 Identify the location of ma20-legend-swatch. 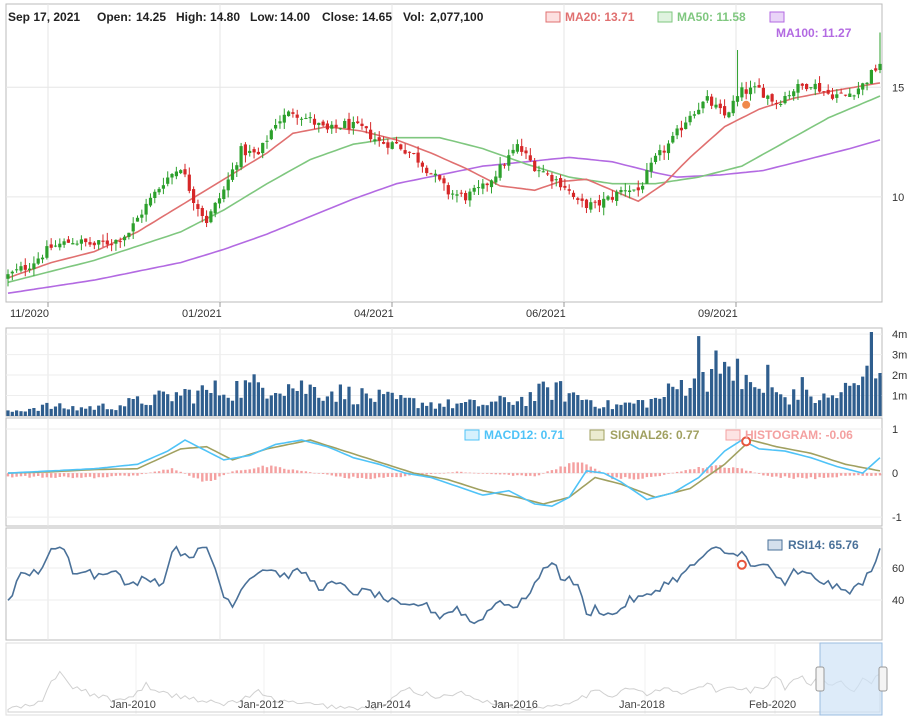
(553, 17).